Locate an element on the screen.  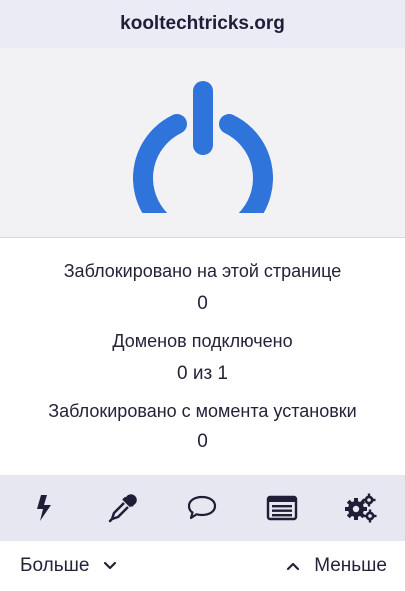
stat-blocked-total-value: 0 is located at coordinates (202, 441).